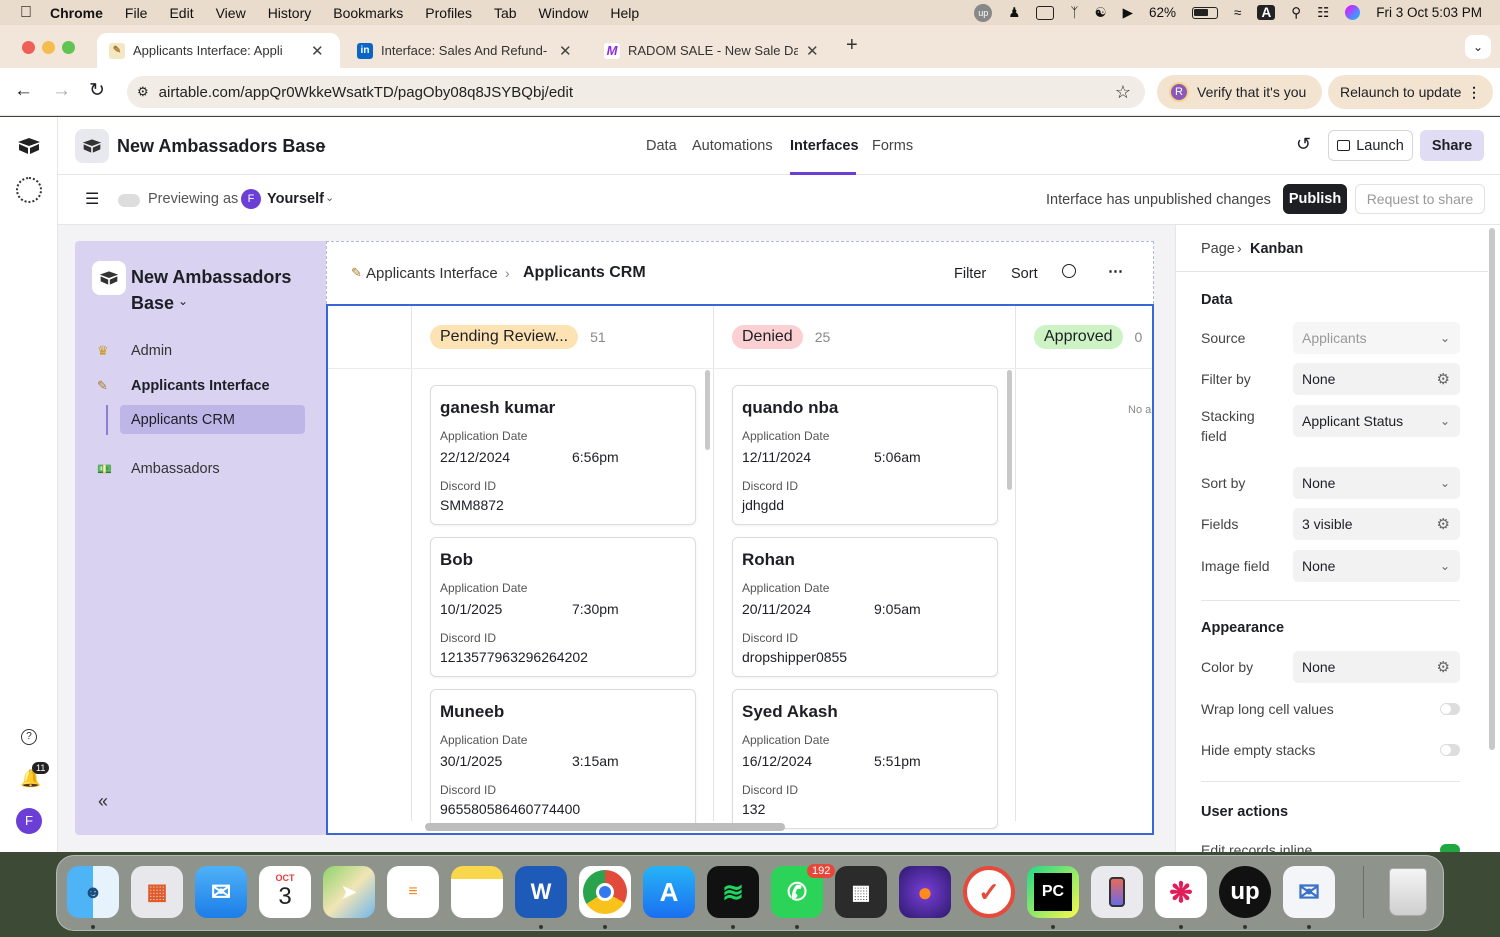 The height and width of the screenshot is (937, 1500). What do you see at coordinates (1376, 421) in the screenshot?
I see `stacking-field-select: Applicant Status ⌄` at bounding box center [1376, 421].